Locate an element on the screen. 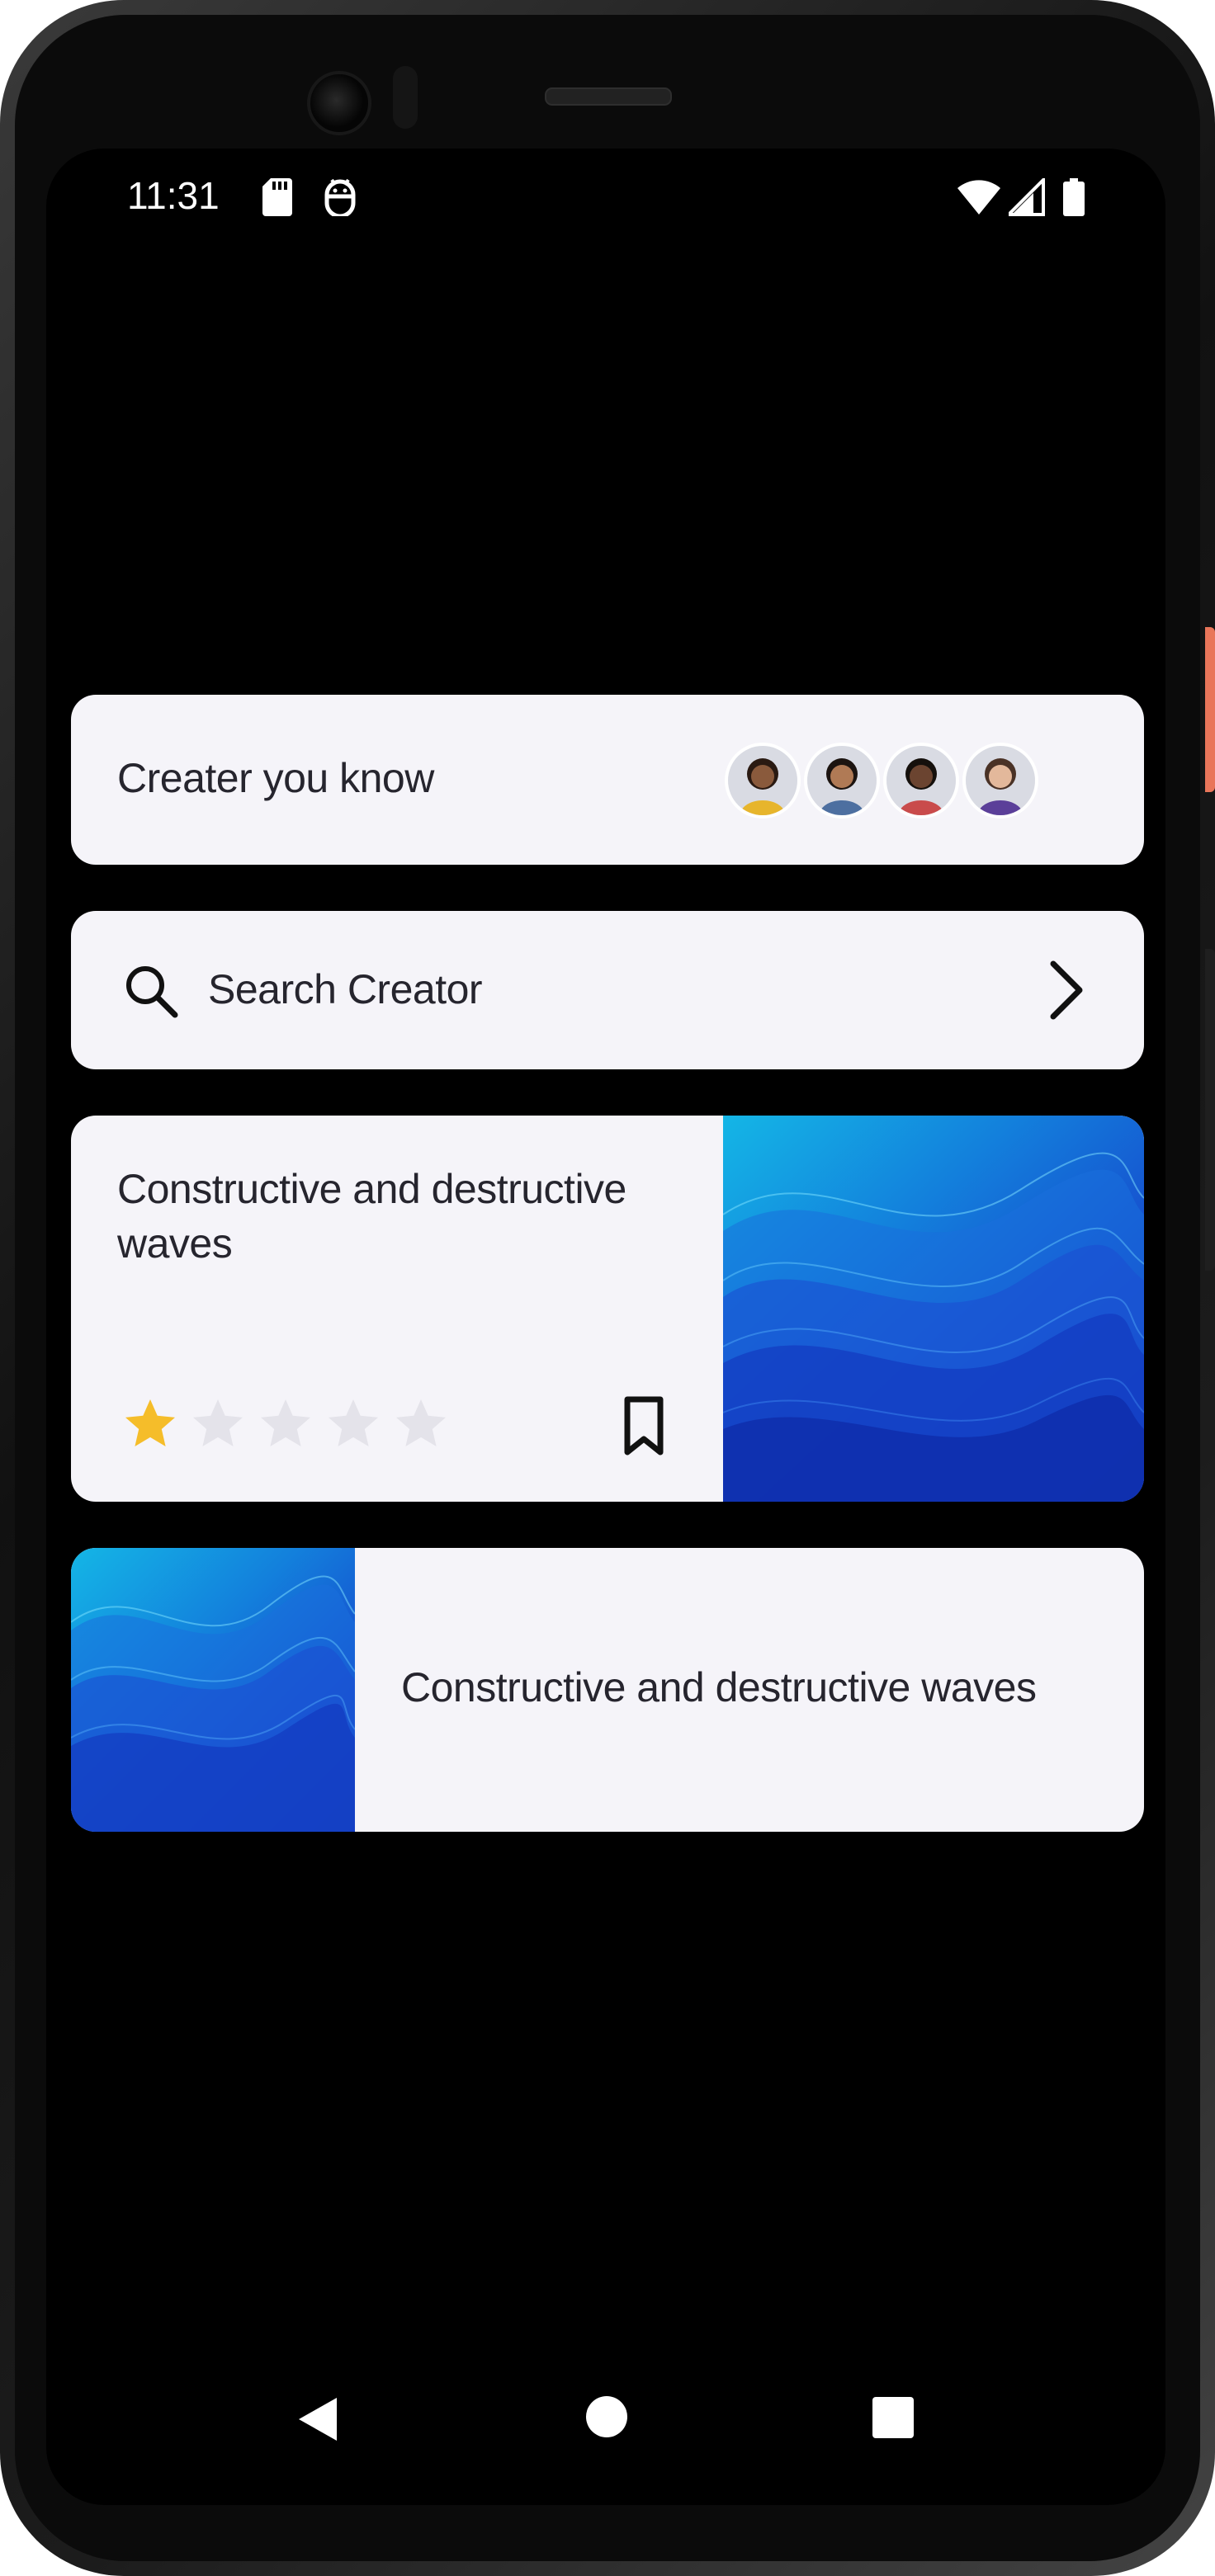  creators-card: Creater you know is located at coordinates (607, 780).